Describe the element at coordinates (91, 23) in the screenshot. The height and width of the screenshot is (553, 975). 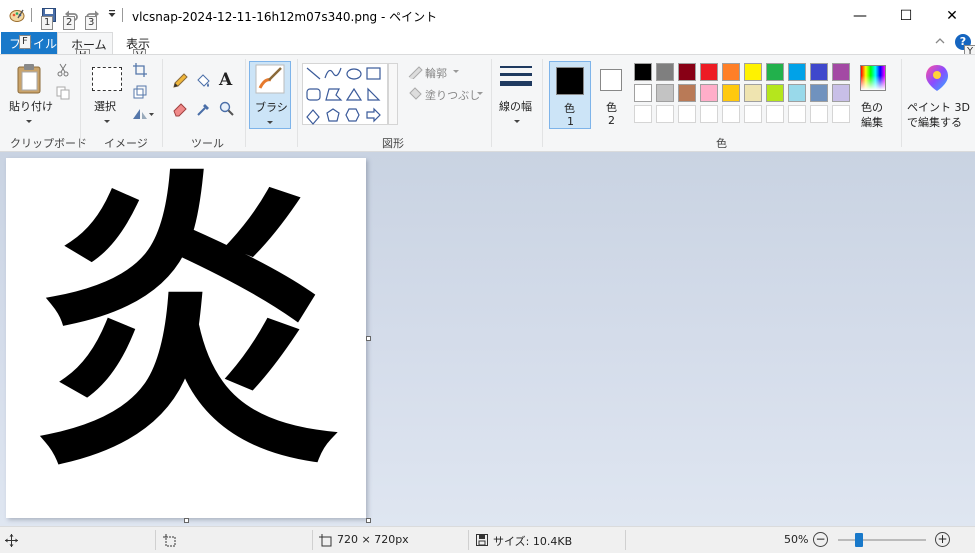
I see `keytip-redo: 3` at that location.